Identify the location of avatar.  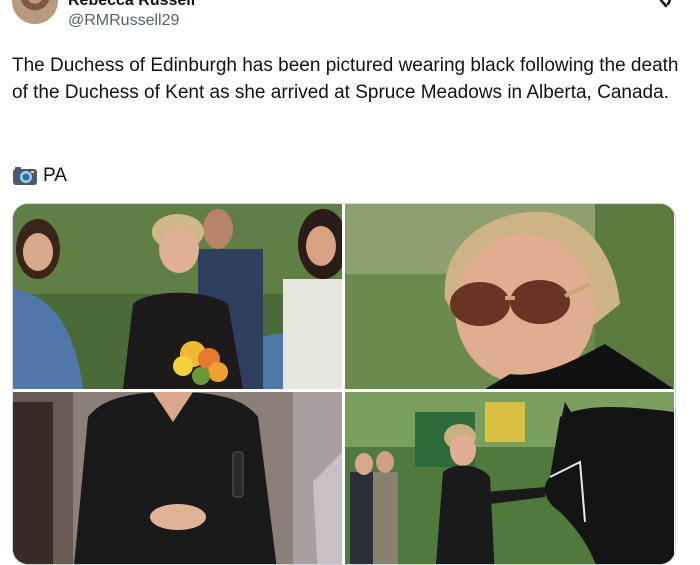
(35, 12).